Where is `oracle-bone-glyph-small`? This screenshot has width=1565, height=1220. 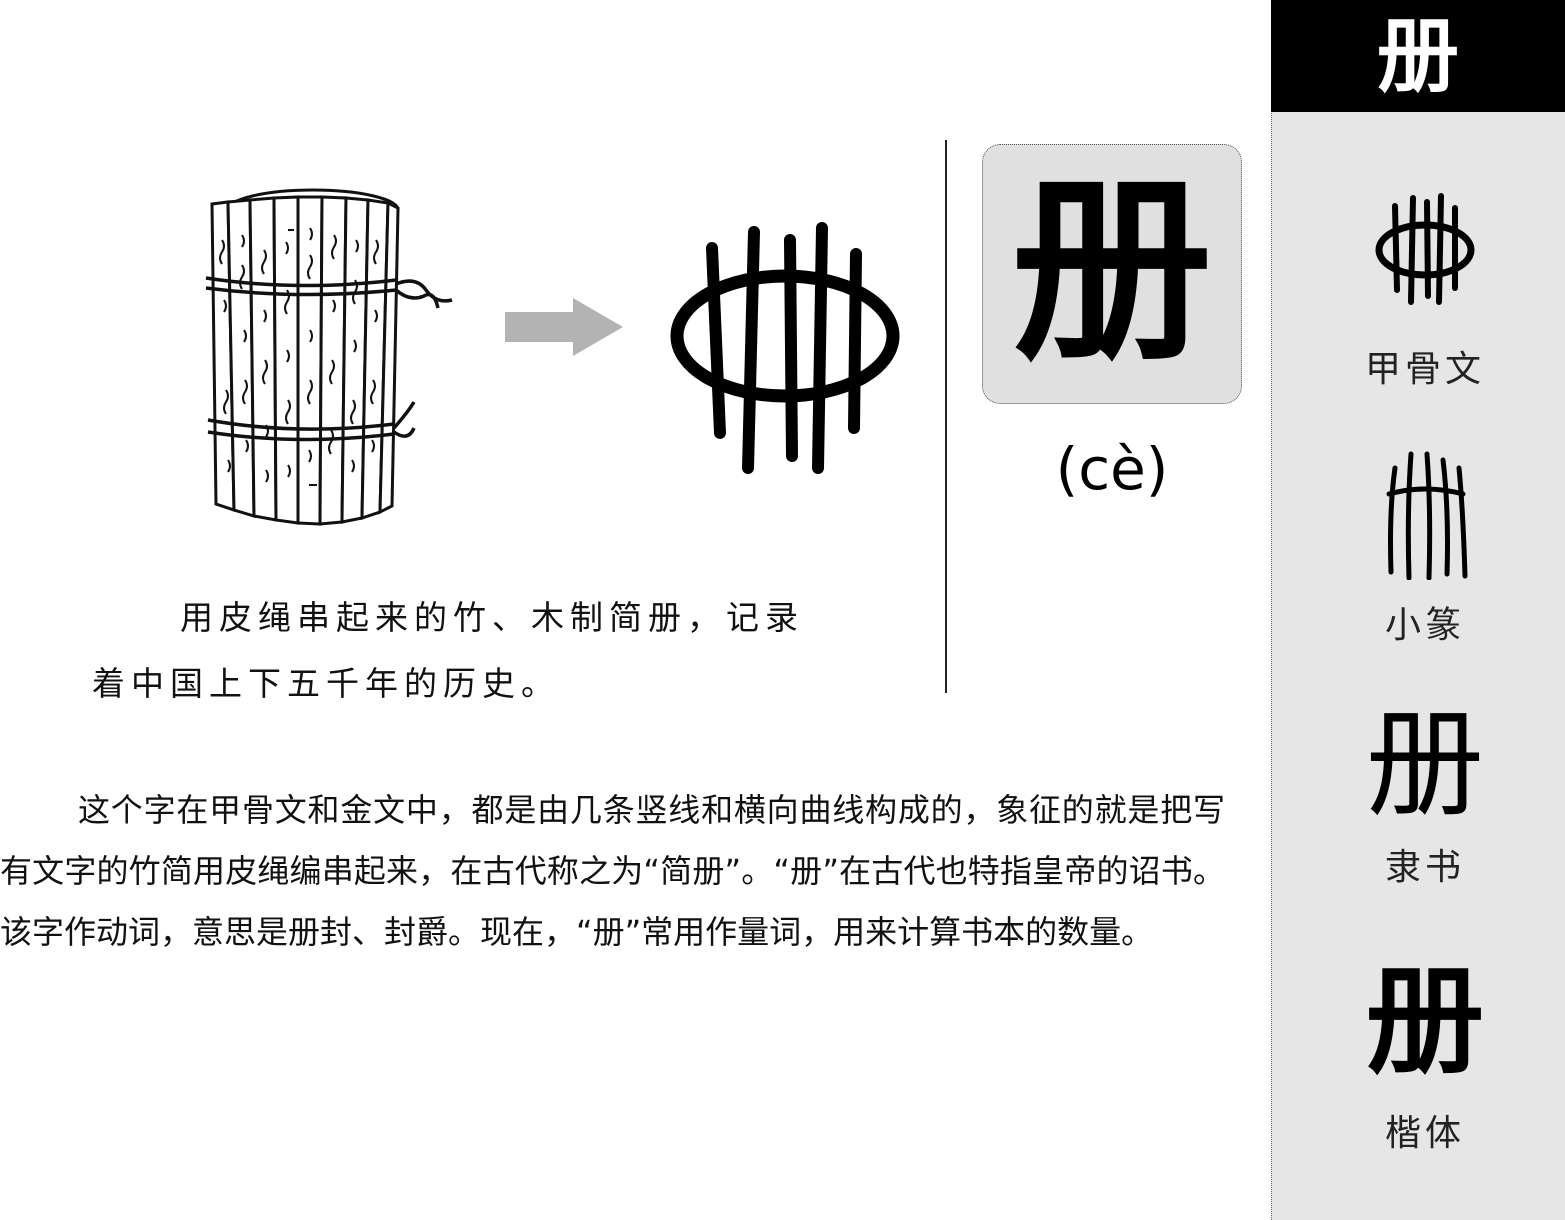 oracle-bone-glyph-small is located at coordinates (1425, 249).